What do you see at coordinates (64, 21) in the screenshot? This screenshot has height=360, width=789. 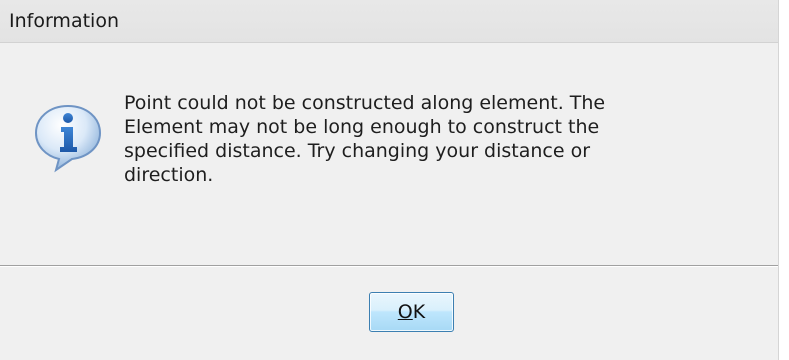 I see `dialog-title: Information` at bounding box center [64, 21].